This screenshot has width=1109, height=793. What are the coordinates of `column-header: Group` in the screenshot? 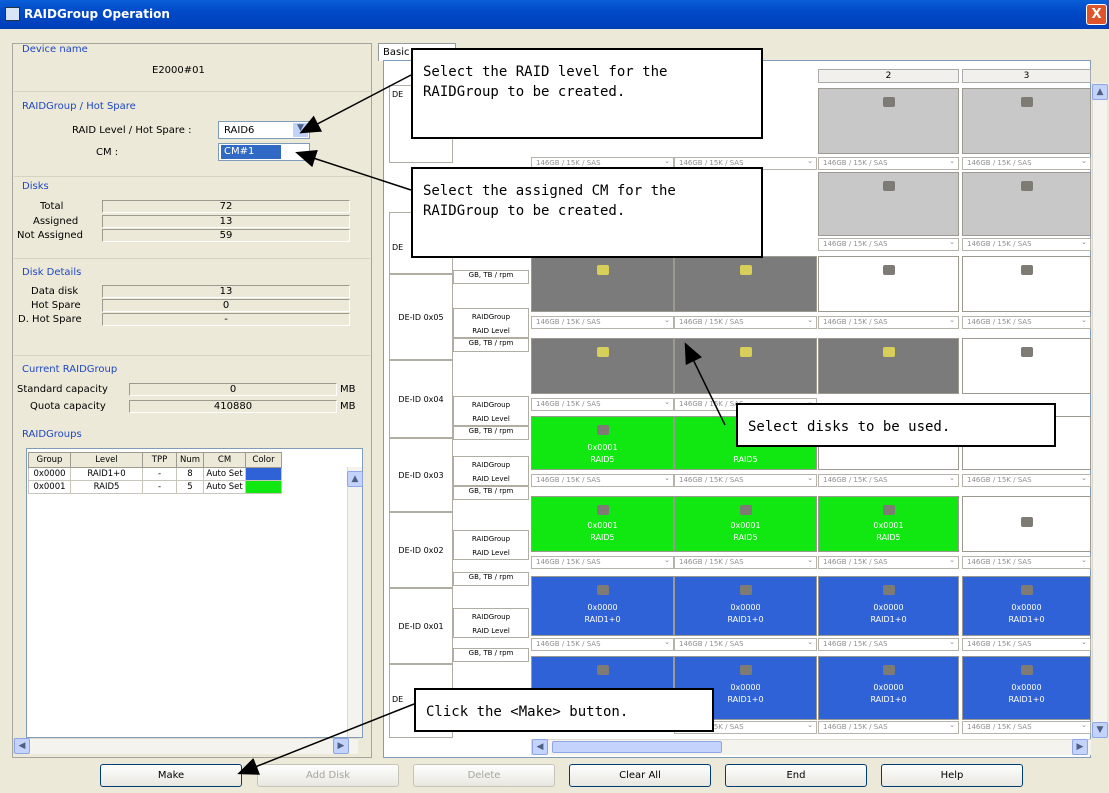 It's located at (49, 460).